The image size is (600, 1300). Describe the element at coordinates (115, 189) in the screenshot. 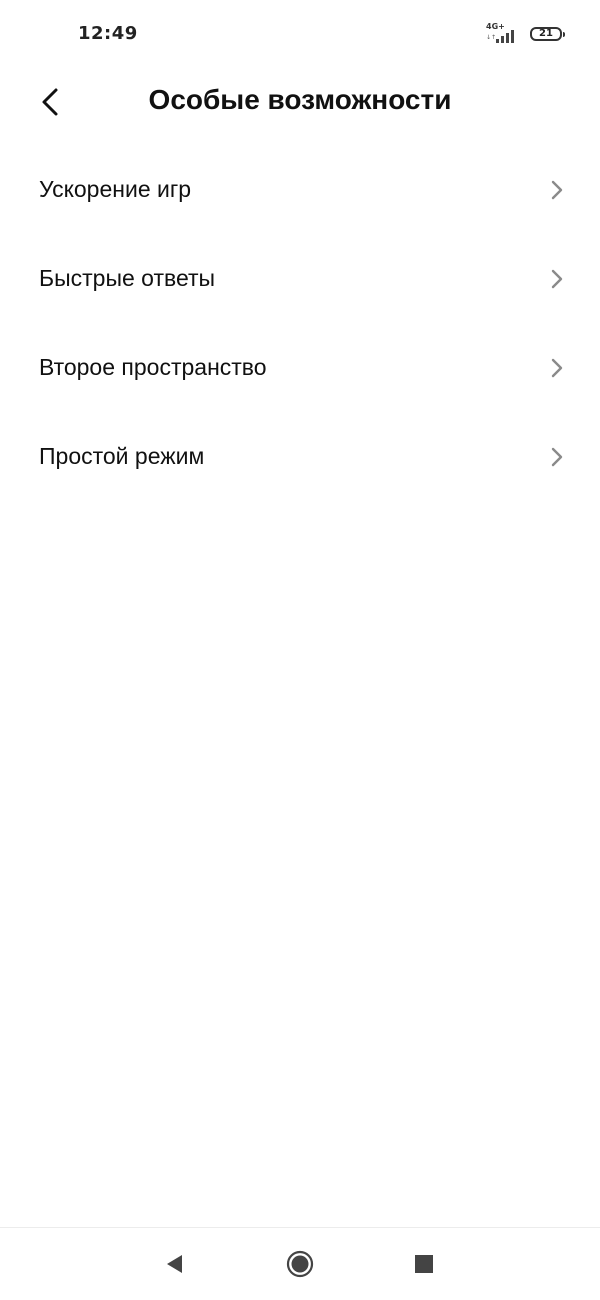

I see `menu-item-label: Ускорение игр` at that location.